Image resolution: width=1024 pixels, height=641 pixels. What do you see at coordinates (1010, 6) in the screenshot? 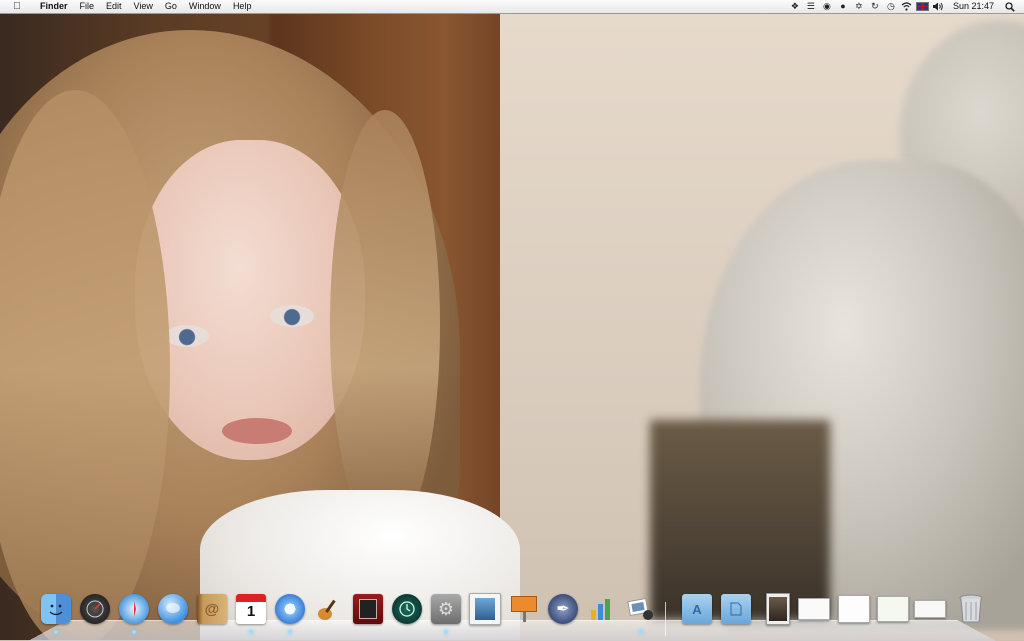
I see `spotlight-icon` at bounding box center [1010, 6].